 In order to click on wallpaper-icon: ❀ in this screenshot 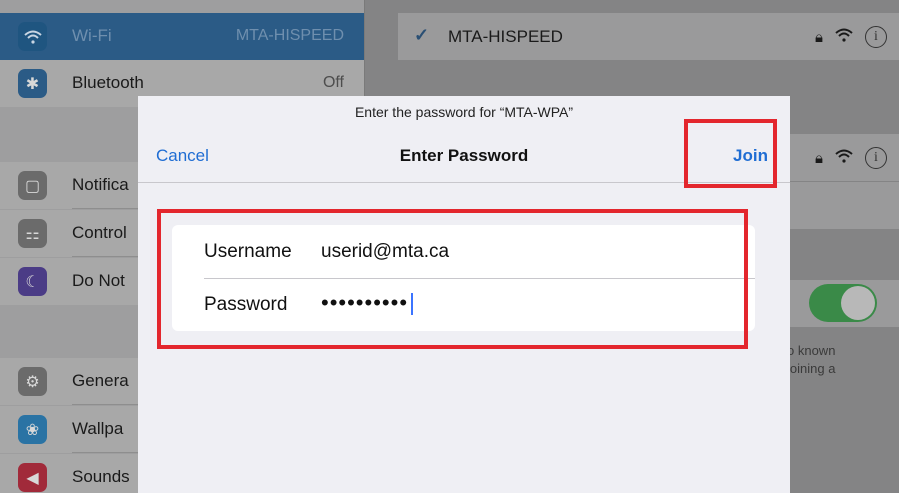, I will do `click(32, 429)`.